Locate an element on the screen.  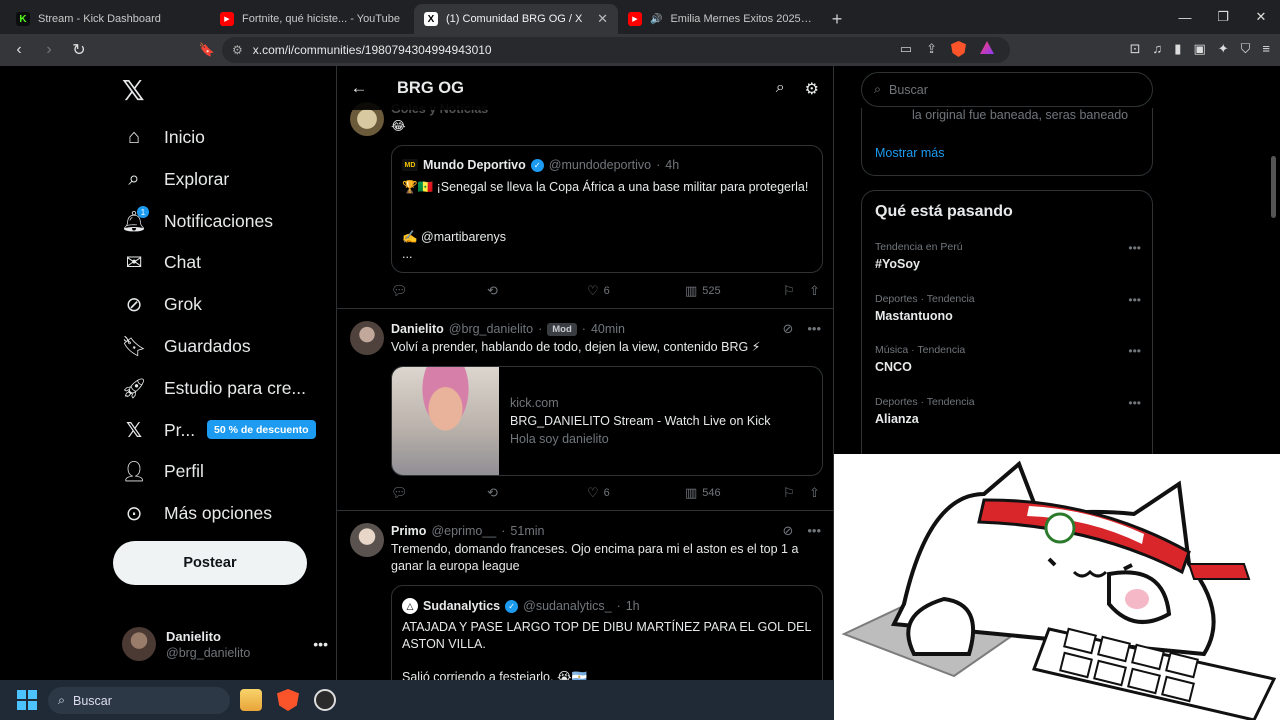
nav-item-guardados: 🔖︎ Guardados is located at coordinates (185, 346).